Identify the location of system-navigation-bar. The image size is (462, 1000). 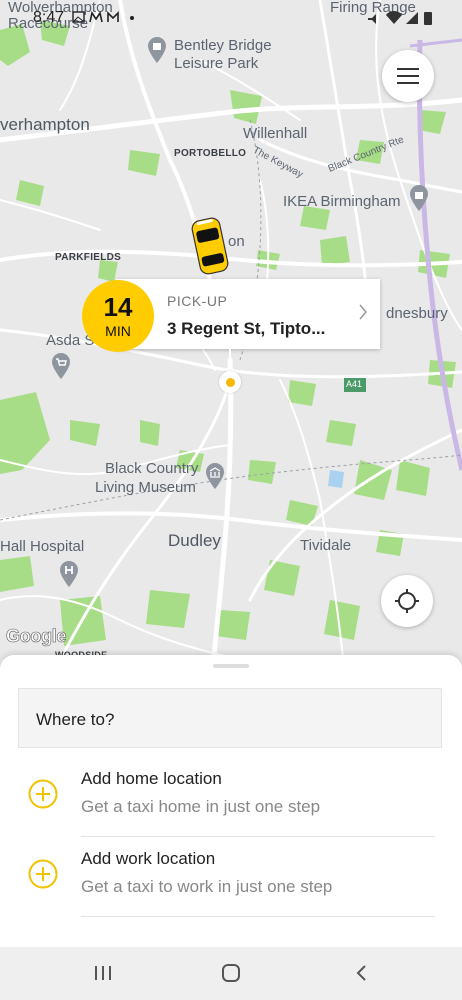
(231, 973).